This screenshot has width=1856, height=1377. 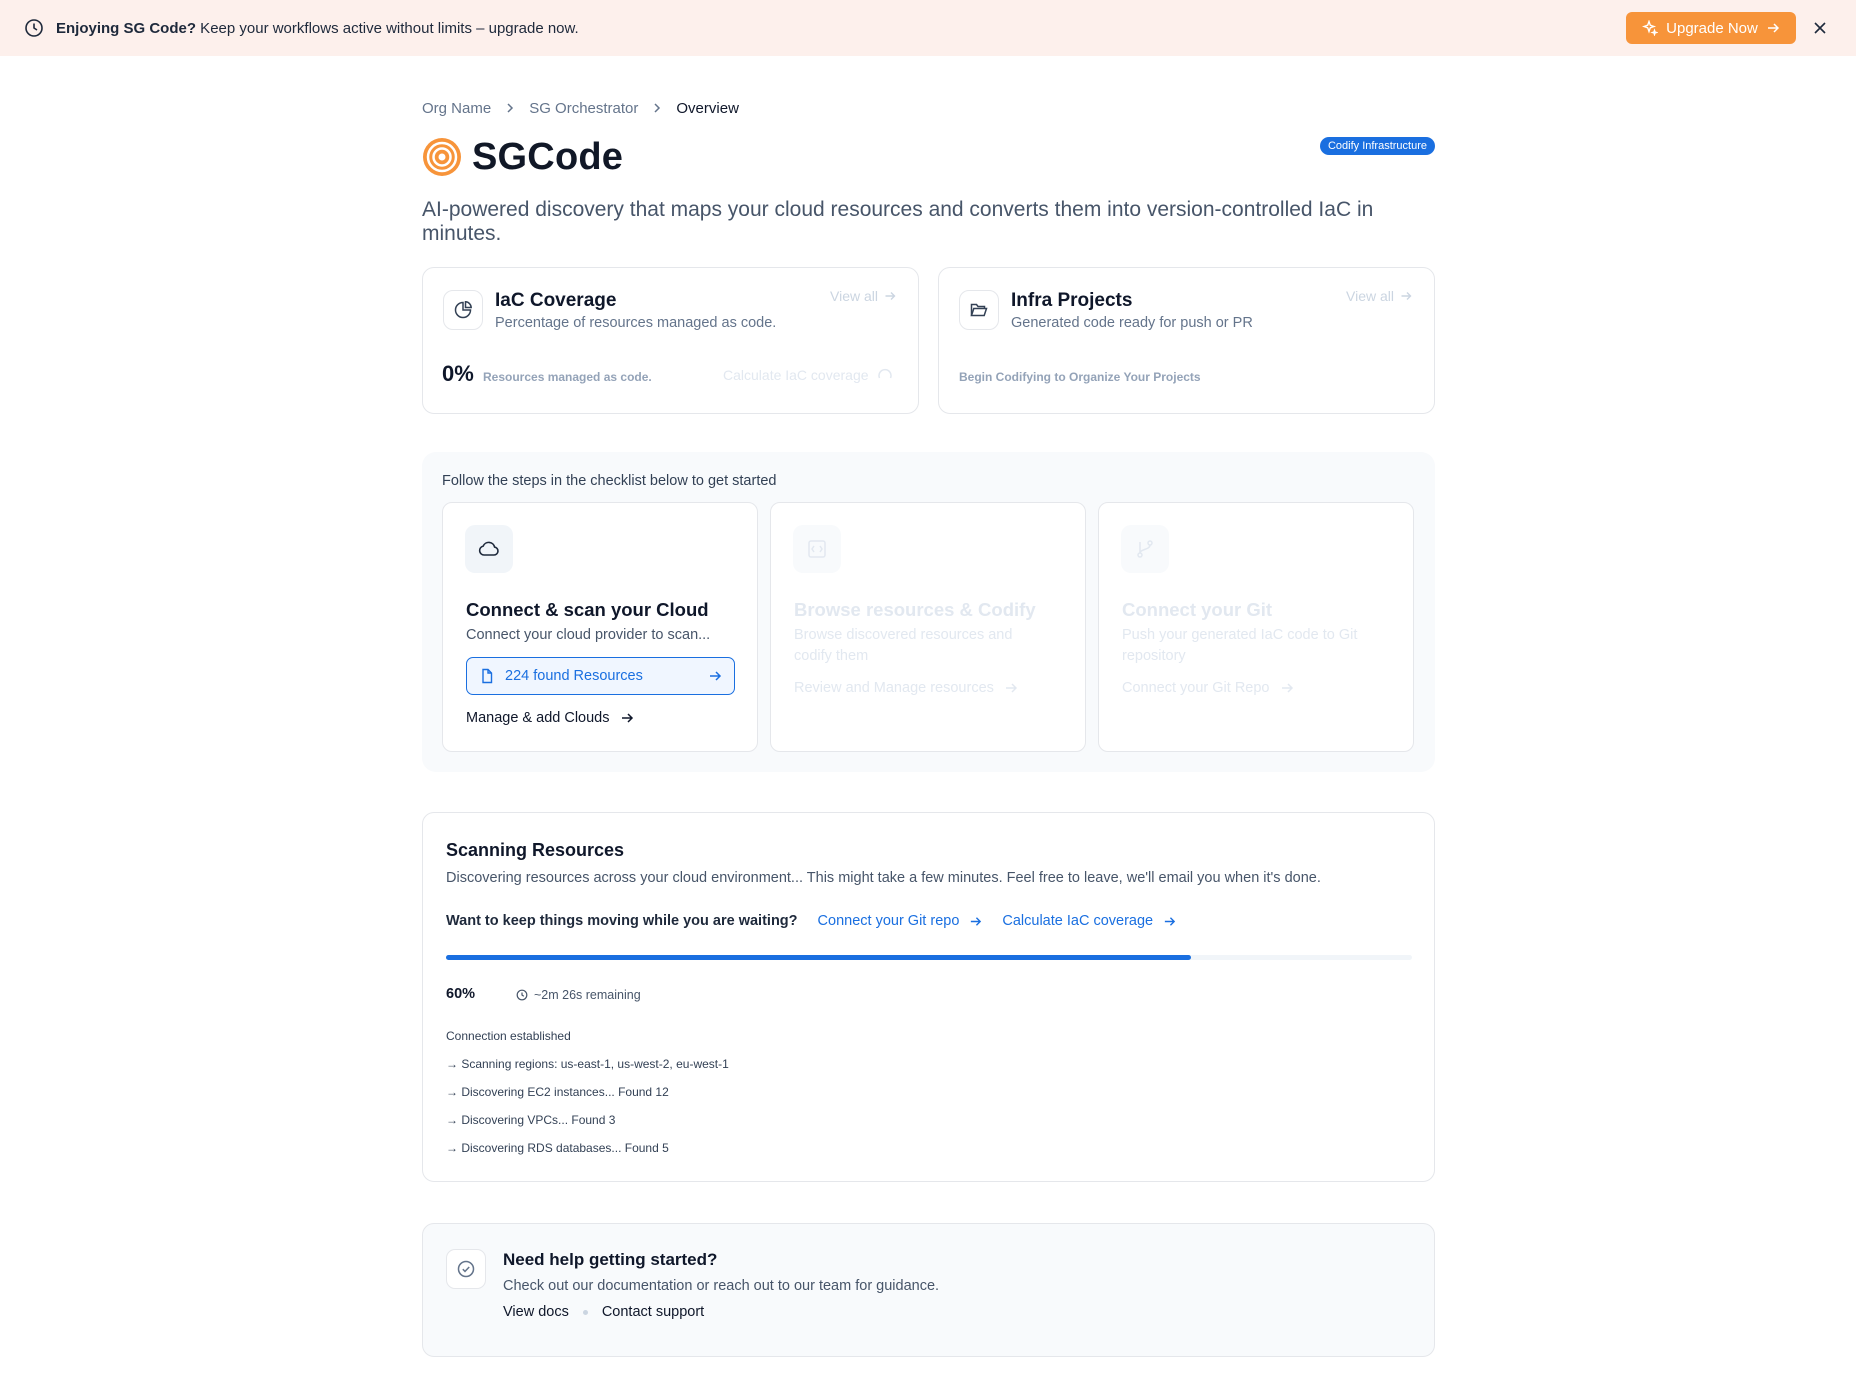 I want to click on pie-chart-icon, so click(x=463, y=310).